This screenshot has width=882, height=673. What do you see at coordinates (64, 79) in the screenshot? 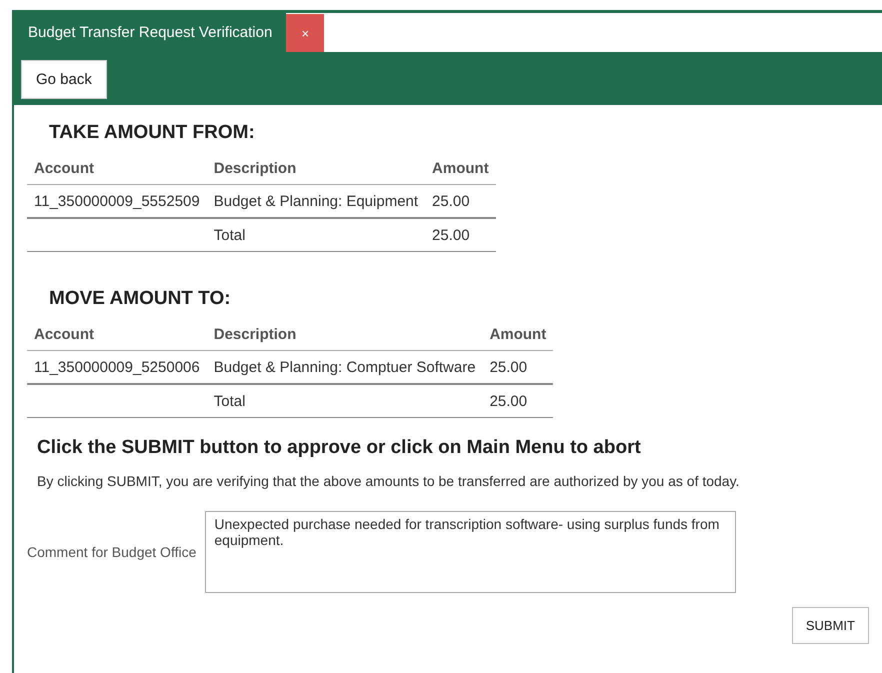
I see `go-back-button: Go back` at bounding box center [64, 79].